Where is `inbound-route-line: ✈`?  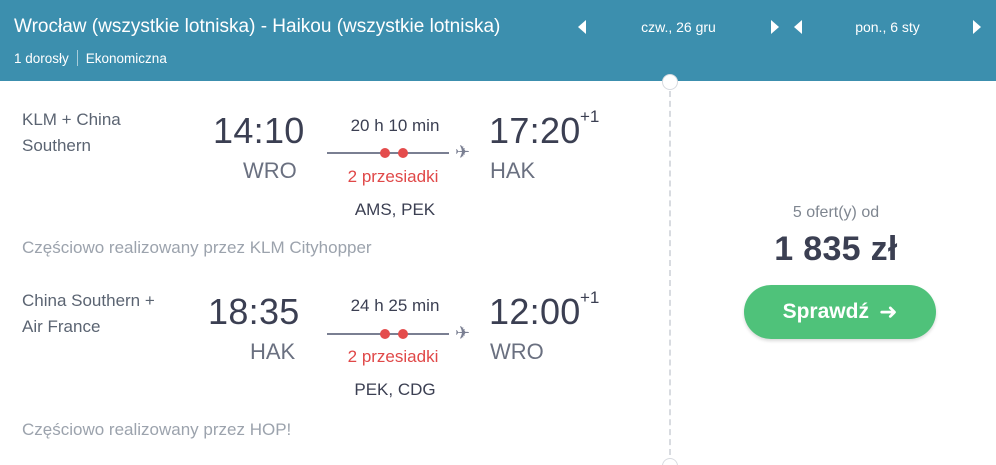
inbound-route-line: ✈ is located at coordinates (402, 333).